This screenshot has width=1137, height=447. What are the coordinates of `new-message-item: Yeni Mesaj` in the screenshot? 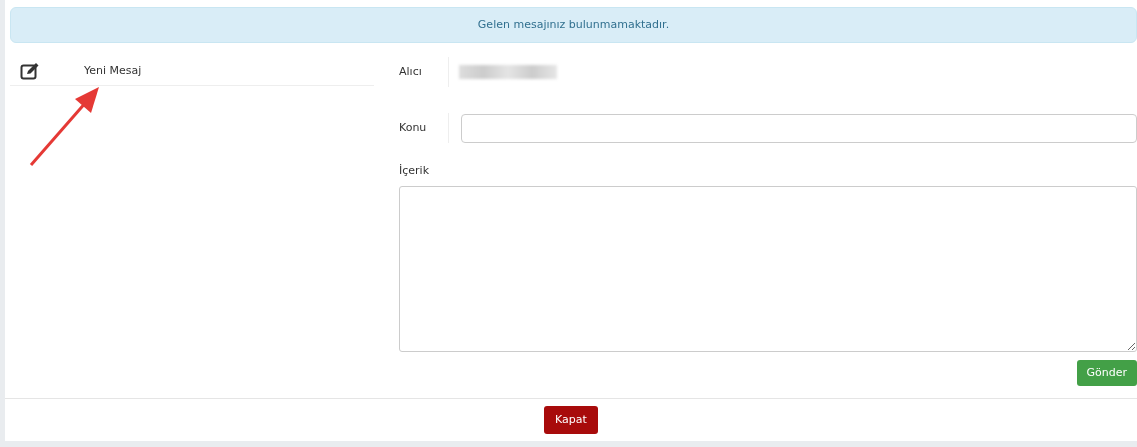 It's located at (192, 71).